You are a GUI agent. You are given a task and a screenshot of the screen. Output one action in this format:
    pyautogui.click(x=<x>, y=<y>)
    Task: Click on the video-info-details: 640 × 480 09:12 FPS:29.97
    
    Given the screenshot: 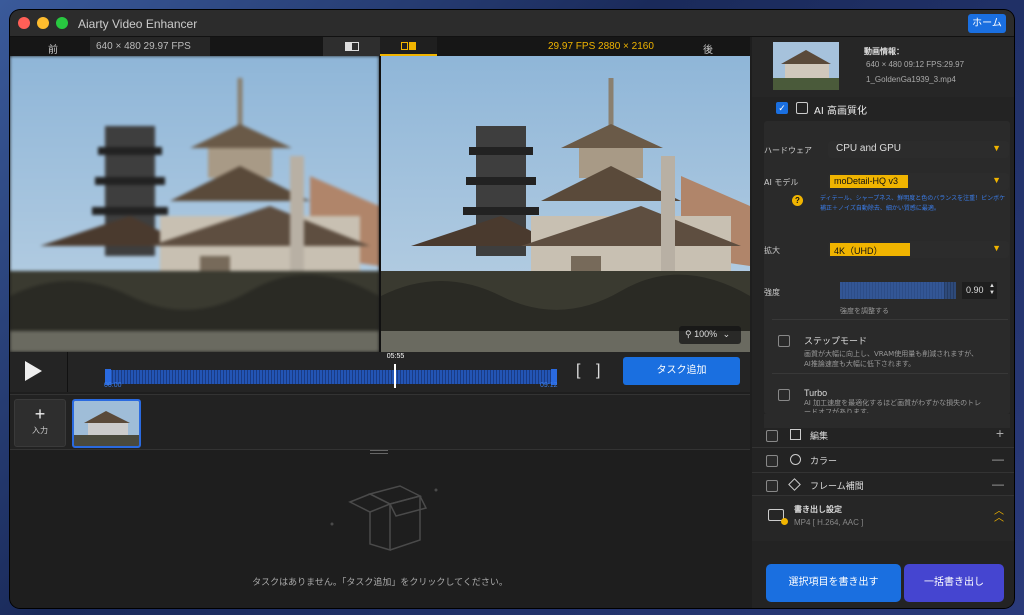 What is the action you would take?
    pyautogui.click(x=915, y=64)
    